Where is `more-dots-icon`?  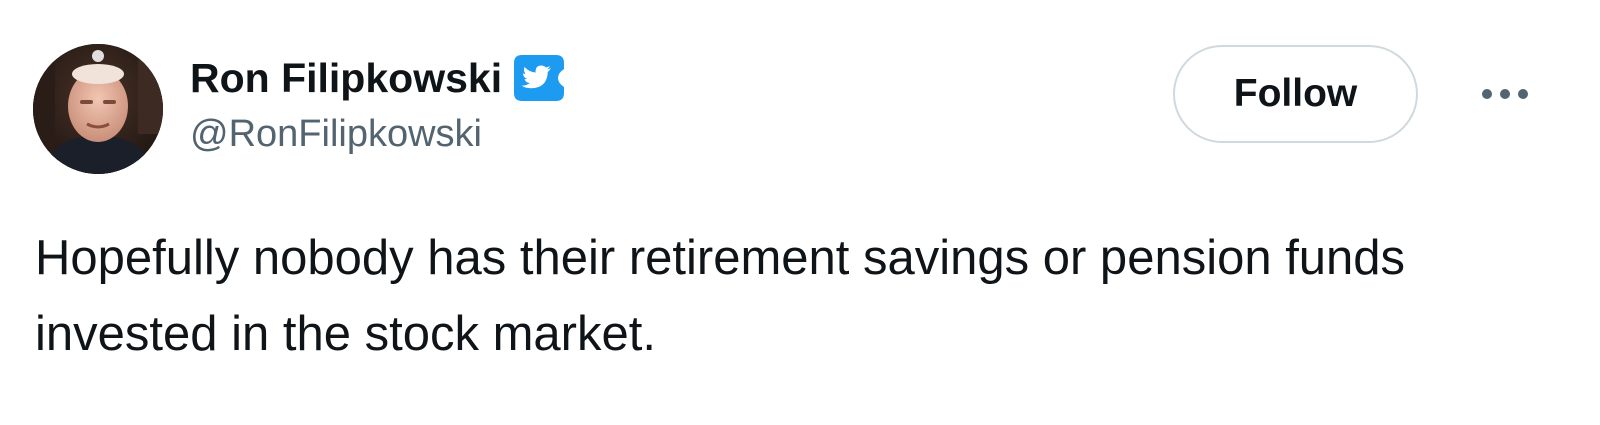 more-dots-icon is located at coordinates (1505, 94).